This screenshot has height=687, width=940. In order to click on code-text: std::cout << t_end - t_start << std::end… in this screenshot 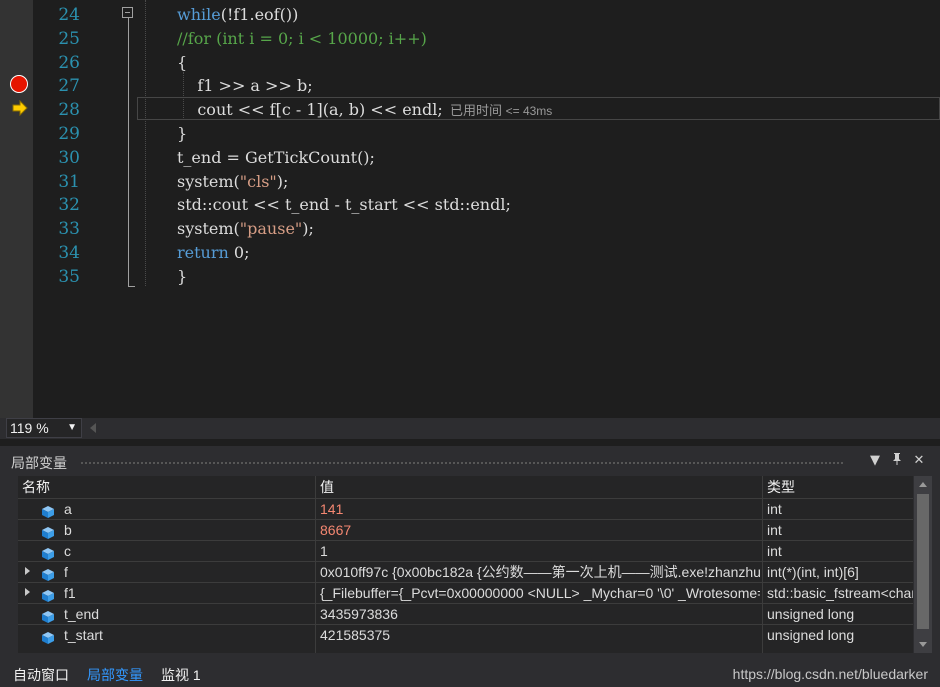, I will do `click(344, 205)`.